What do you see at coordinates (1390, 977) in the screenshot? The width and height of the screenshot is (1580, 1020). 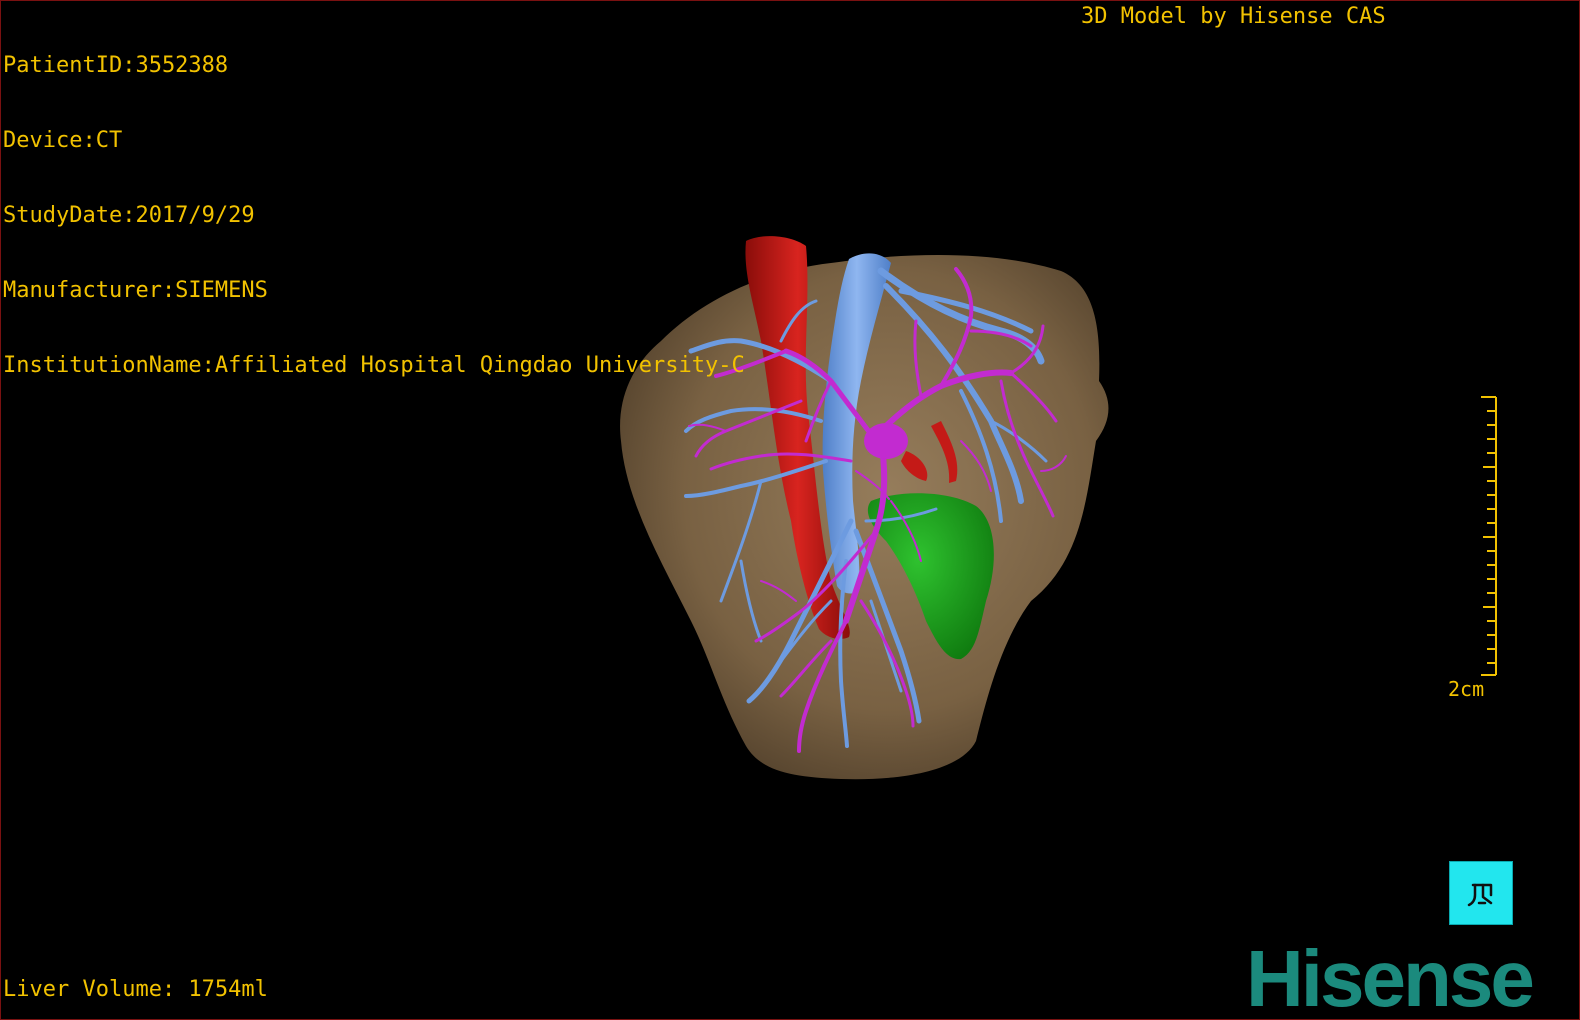 I see `hisense-logo: Hisense` at bounding box center [1390, 977].